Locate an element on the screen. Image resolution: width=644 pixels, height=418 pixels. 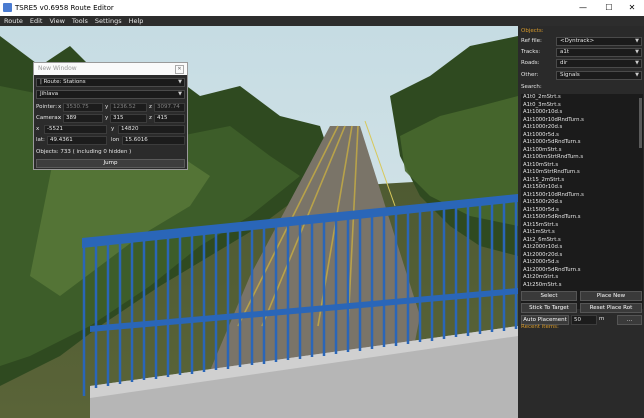
object-list-item: A1t10mStrtRndTurn.s is located at coordinates (579, 173).